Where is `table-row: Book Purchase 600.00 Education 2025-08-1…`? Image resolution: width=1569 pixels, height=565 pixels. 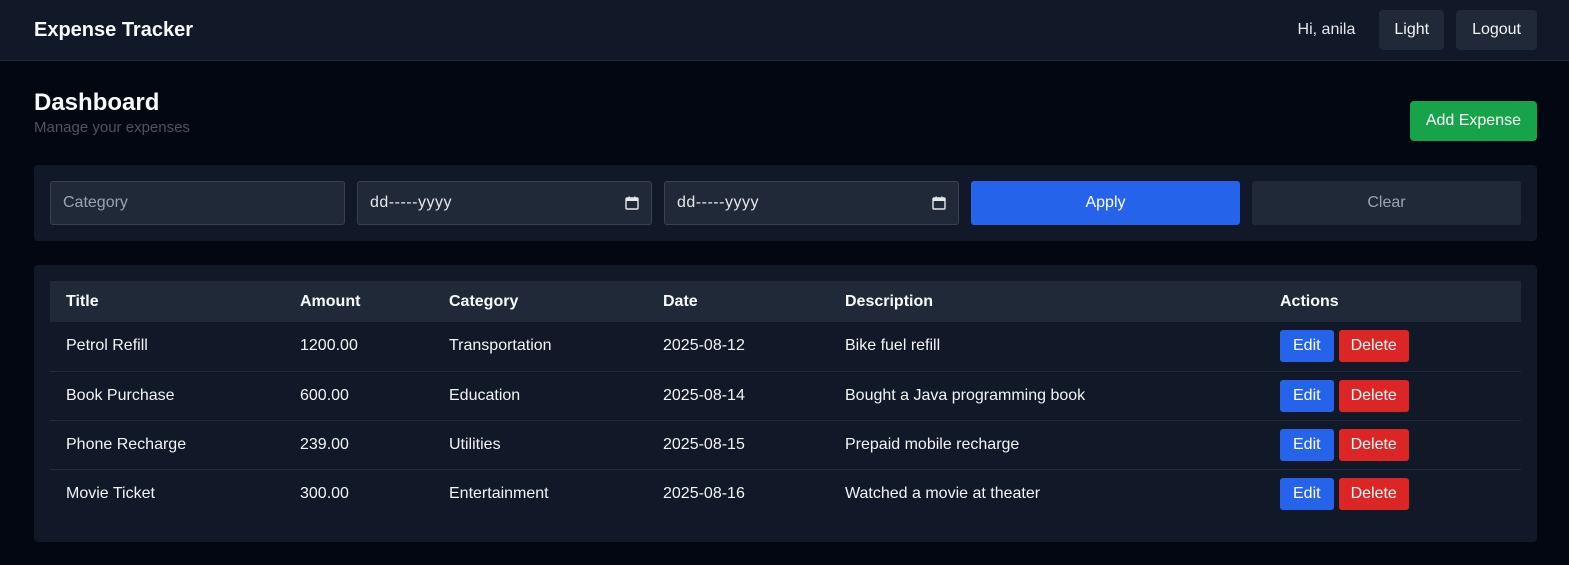 table-row: Book Purchase 600.00 Education 2025-08-1… is located at coordinates (785, 396).